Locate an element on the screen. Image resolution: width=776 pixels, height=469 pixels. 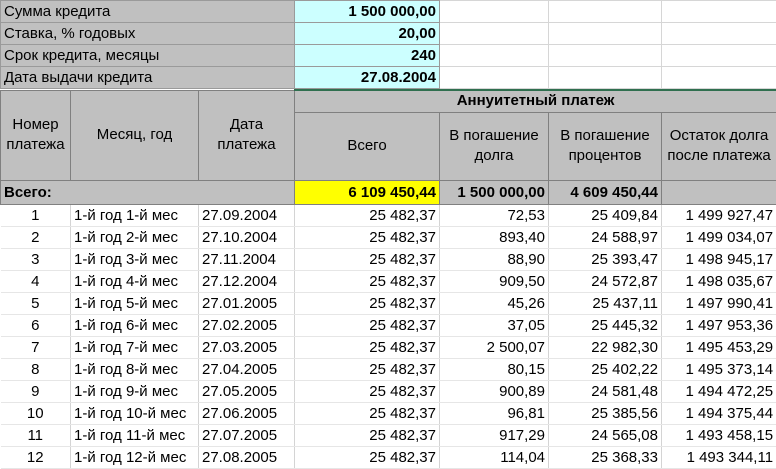
cell-param-label: Сумма кредита is located at coordinates (148, 12).